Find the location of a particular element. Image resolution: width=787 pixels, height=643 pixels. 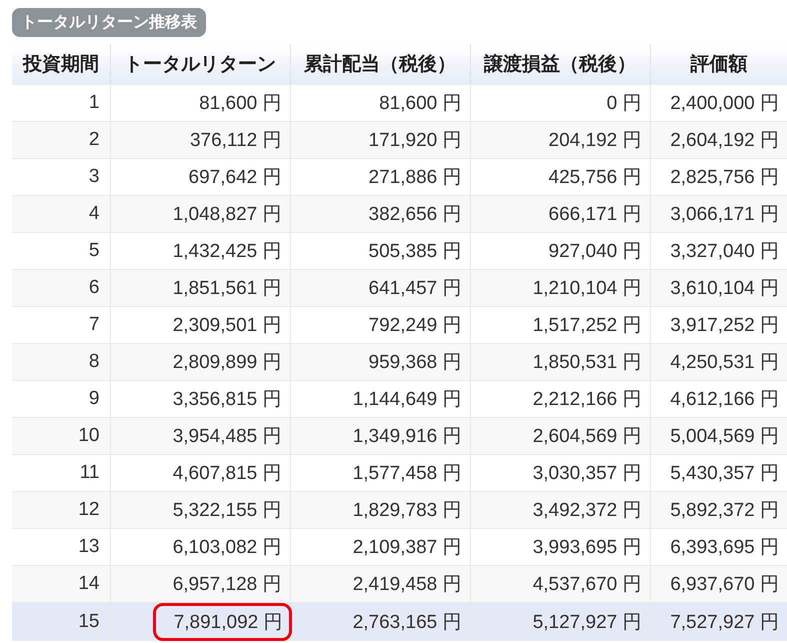

table-cell: 5,322,155 円 is located at coordinates (227, 510).